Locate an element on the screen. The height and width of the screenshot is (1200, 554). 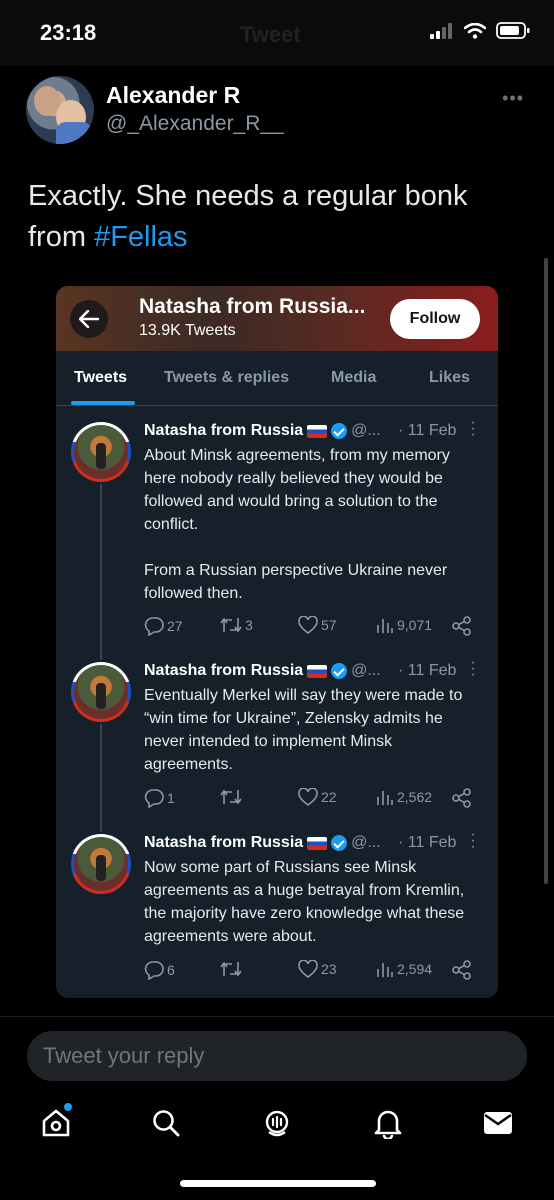
follow-button: Follow is located at coordinates (435, 319).